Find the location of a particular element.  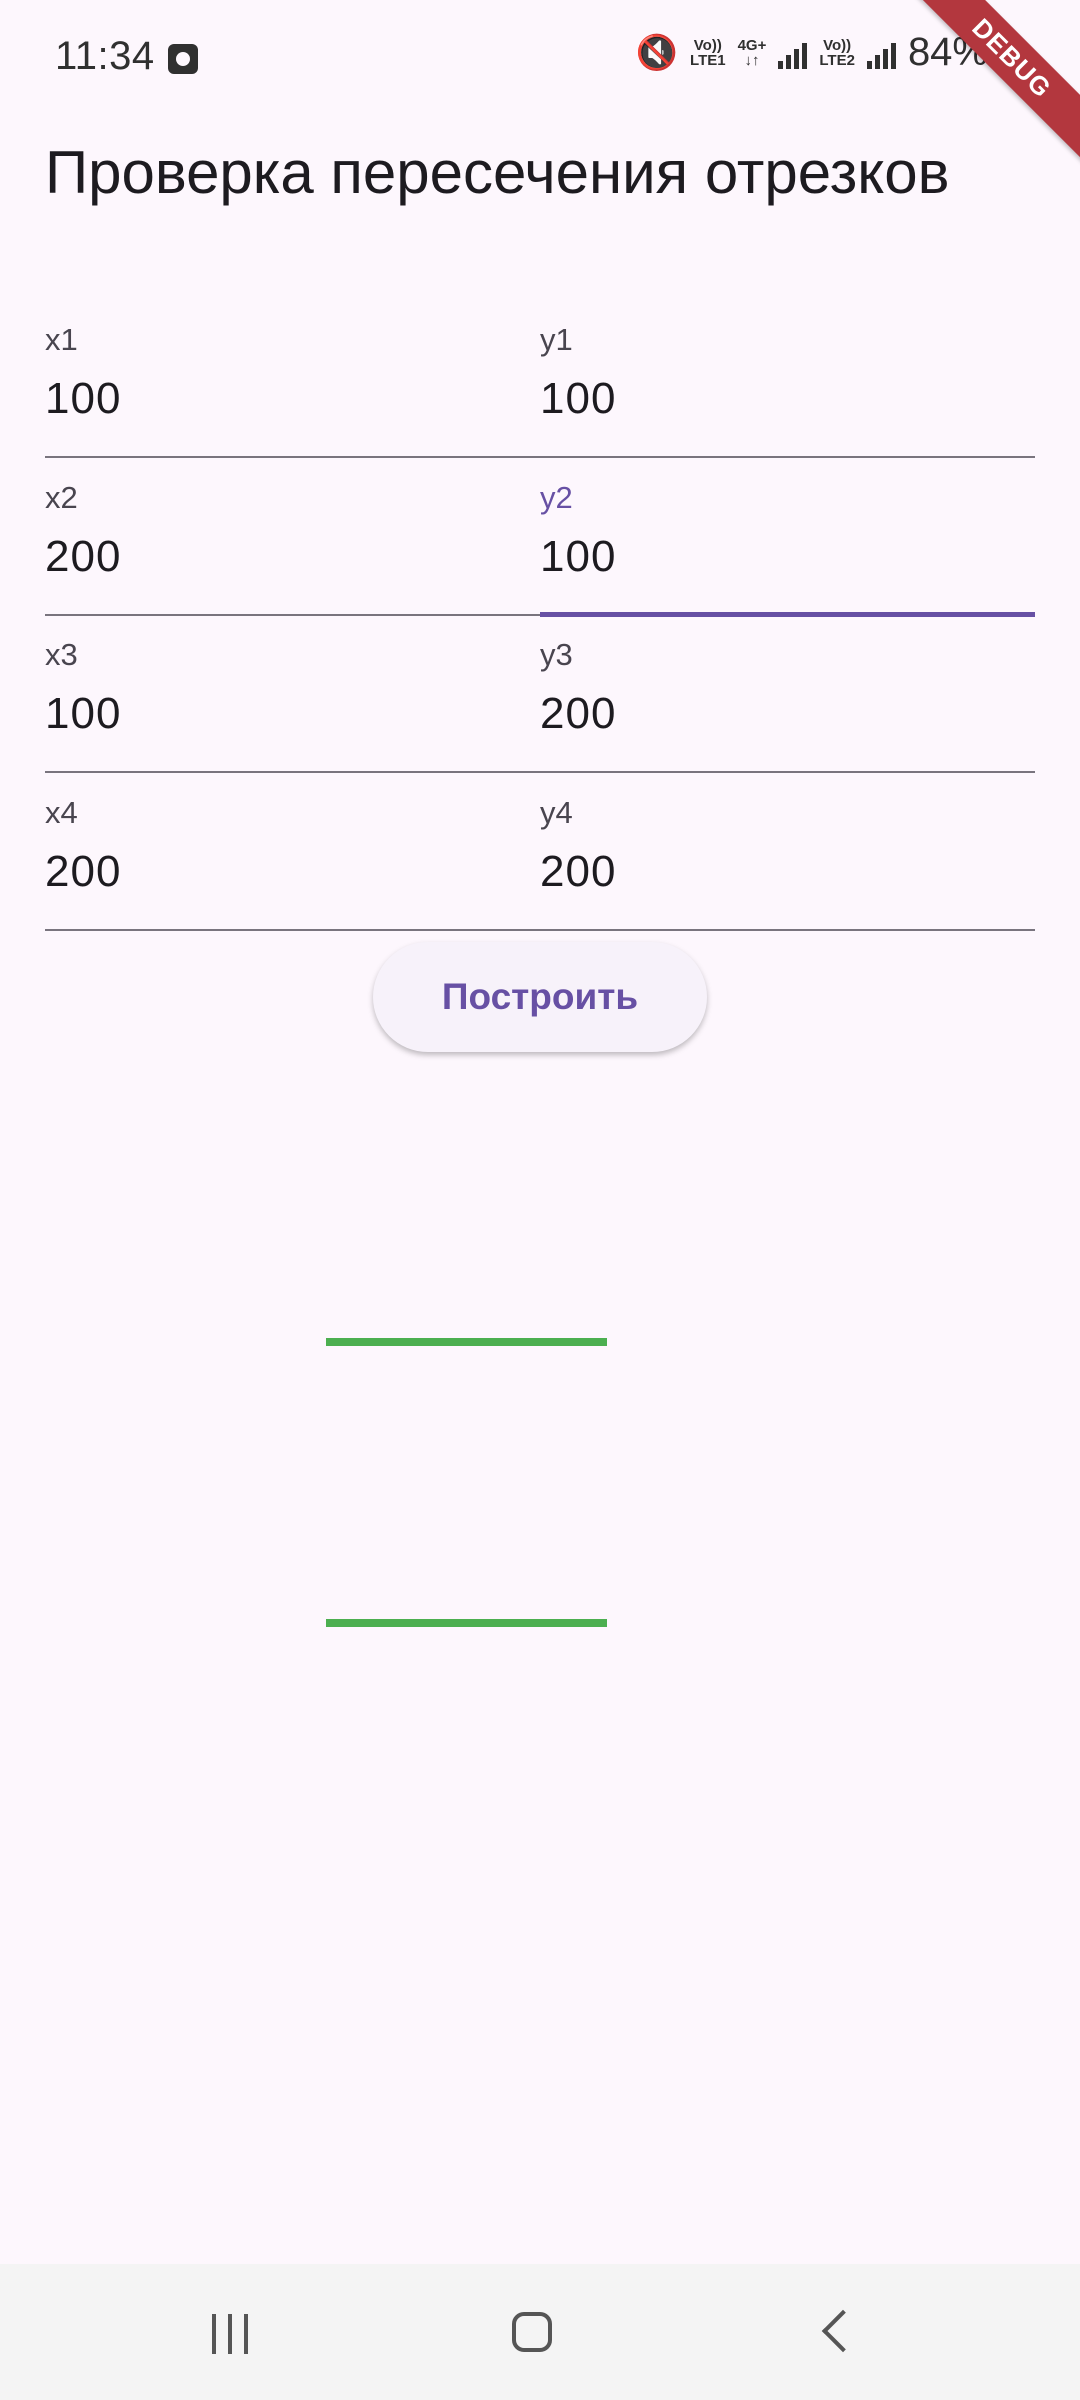

field-label-x1: x1 is located at coordinates (61, 339).